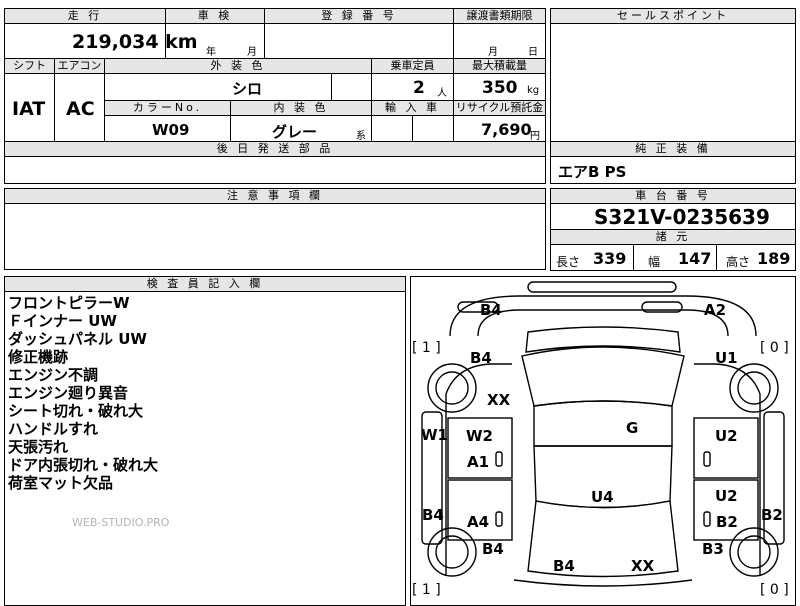 The width and height of the screenshot is (800, 606). Describe the element at coordinates (167, 108) in the screenshot. I see `color-no-header: カラーNo.` at that location.